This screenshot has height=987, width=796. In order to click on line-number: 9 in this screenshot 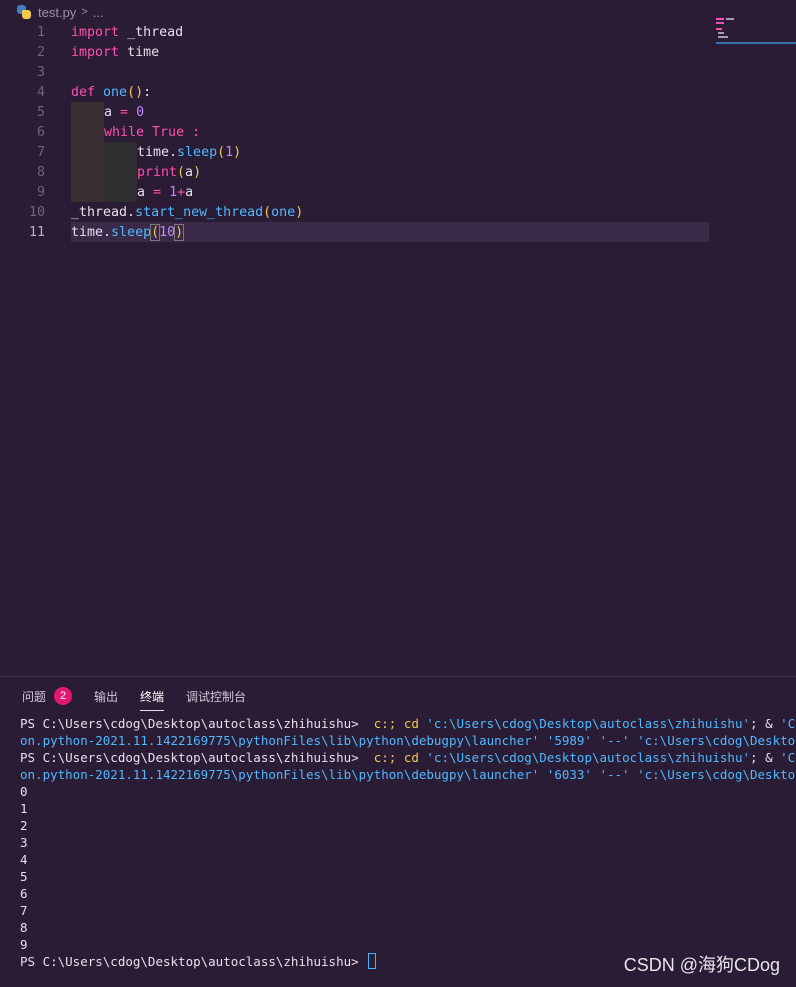, I will do `click(40, 192)`.